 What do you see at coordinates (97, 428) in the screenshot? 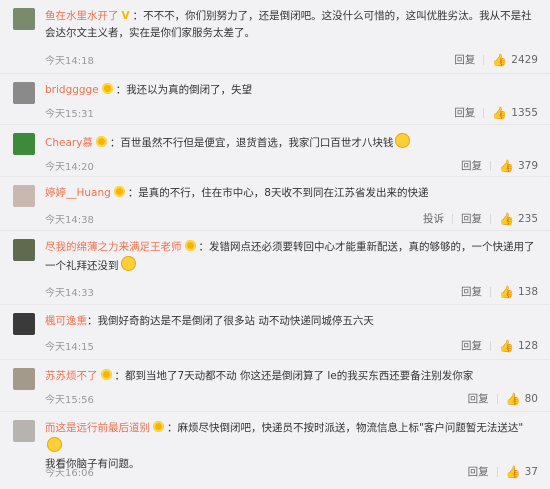
I see `username-link: 而这是远行前最后道别` at bounding box center [97, 428].